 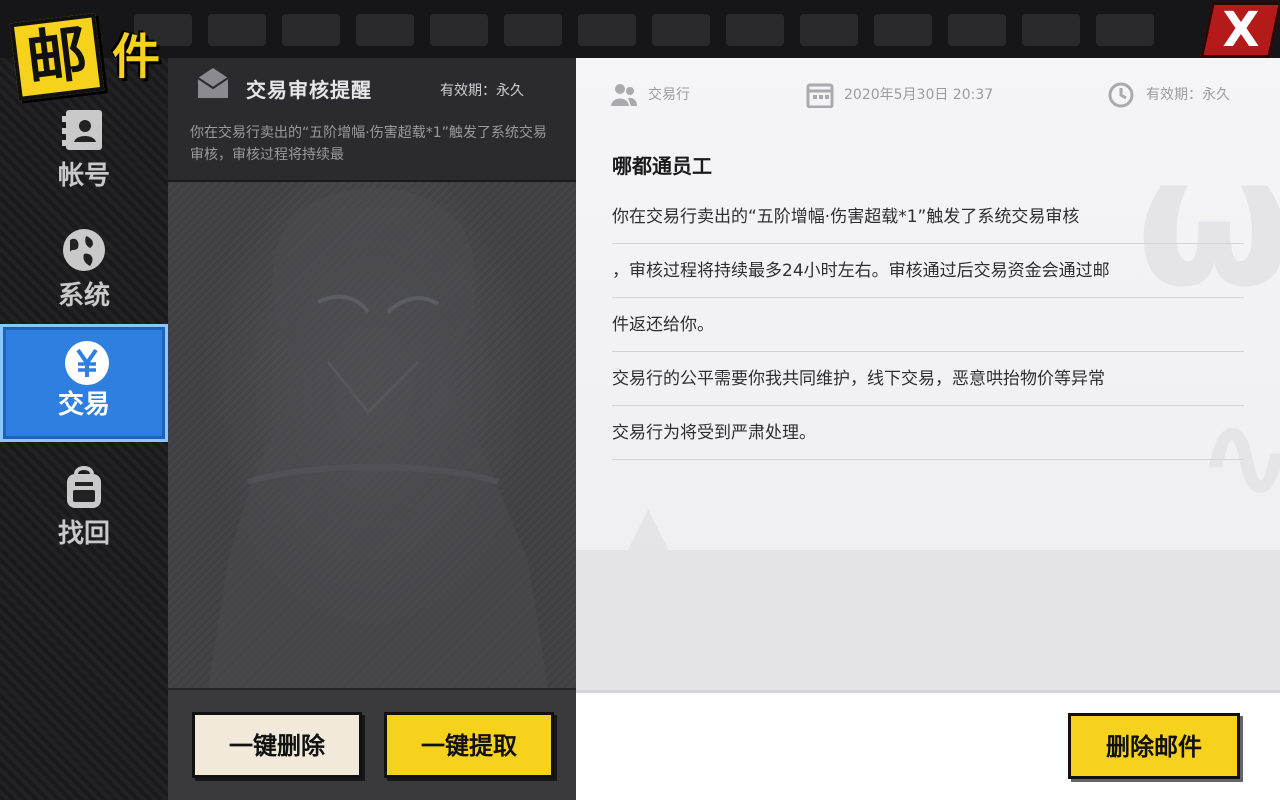 I want to click on yen-icon, so click(x=87, y=363).